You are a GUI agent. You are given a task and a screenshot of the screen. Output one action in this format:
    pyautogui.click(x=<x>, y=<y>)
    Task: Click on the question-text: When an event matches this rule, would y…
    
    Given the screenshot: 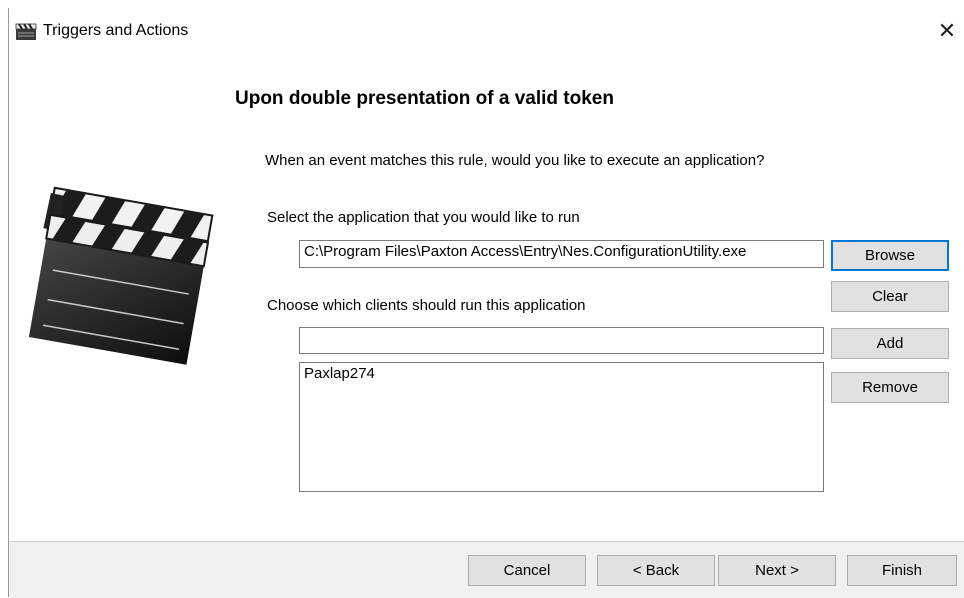 What is the action you would take?
    pyautogui.click(x=515, y=160)
    